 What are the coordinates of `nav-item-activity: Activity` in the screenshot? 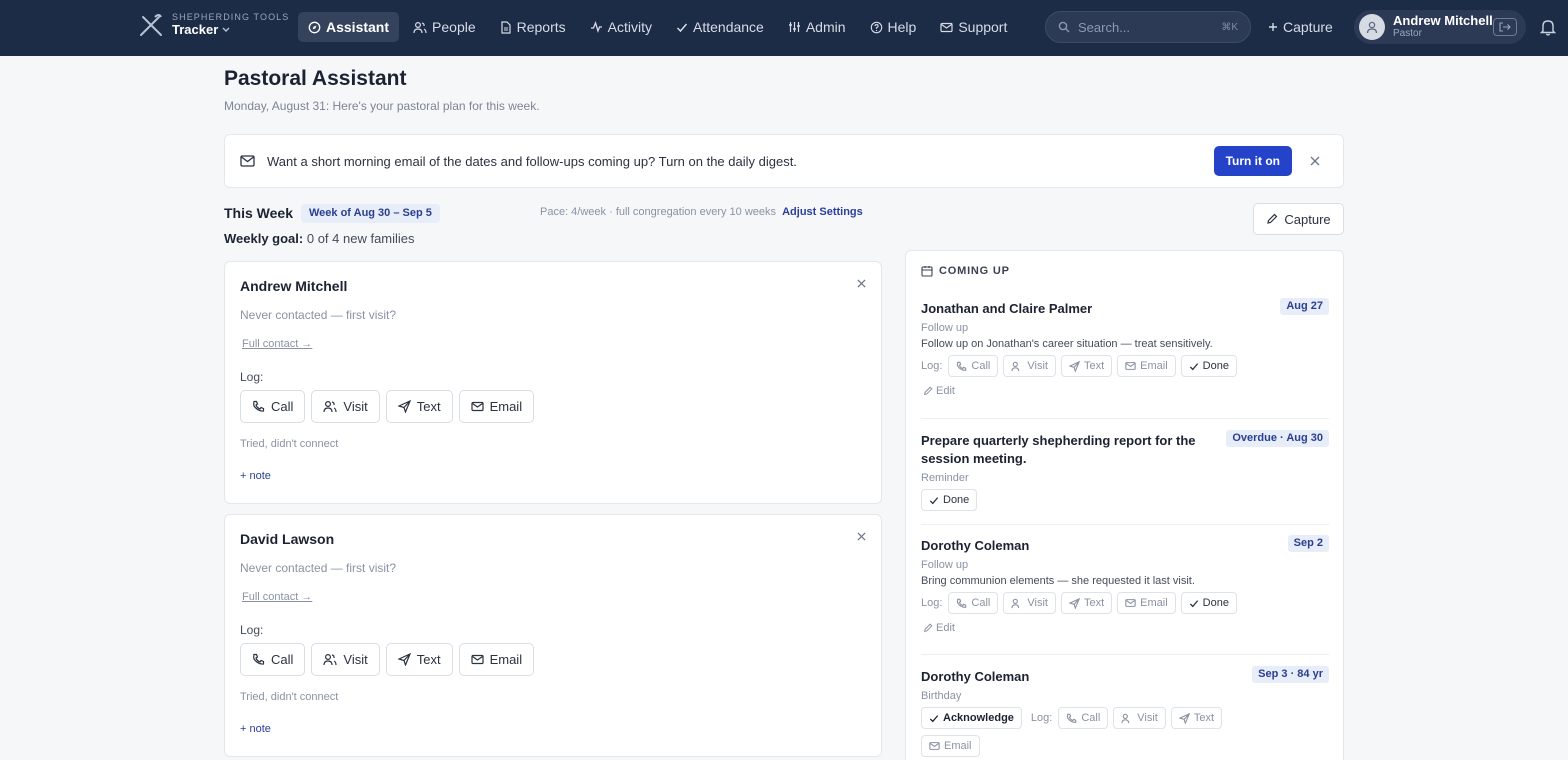 It's located at (621, 27).